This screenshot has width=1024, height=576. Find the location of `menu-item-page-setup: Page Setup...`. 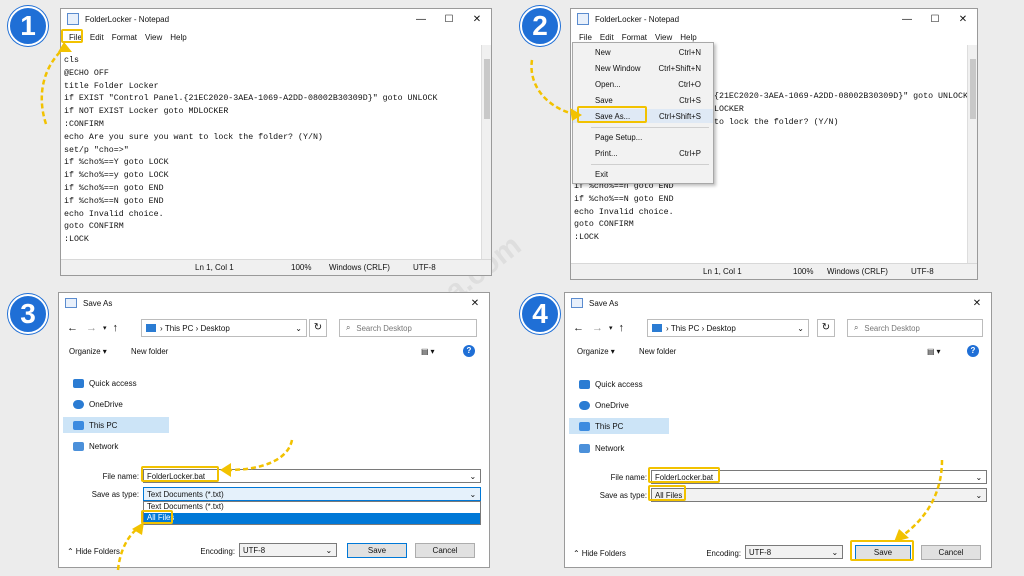

menu-item-page-setup: Page Setup... is located at coordinates (643, 137).